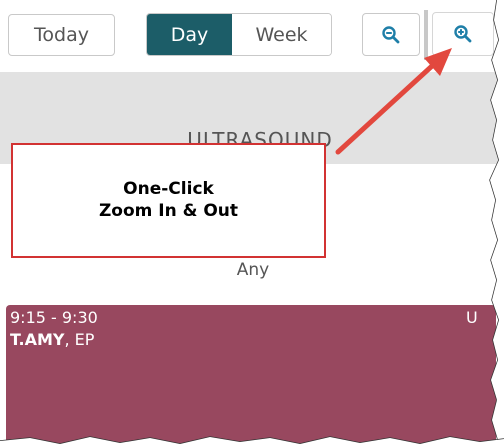 Image resolution: width=504 pixels, height=448 pixels. I want to click on appointment-name: T.AMY, so click(37, 339).